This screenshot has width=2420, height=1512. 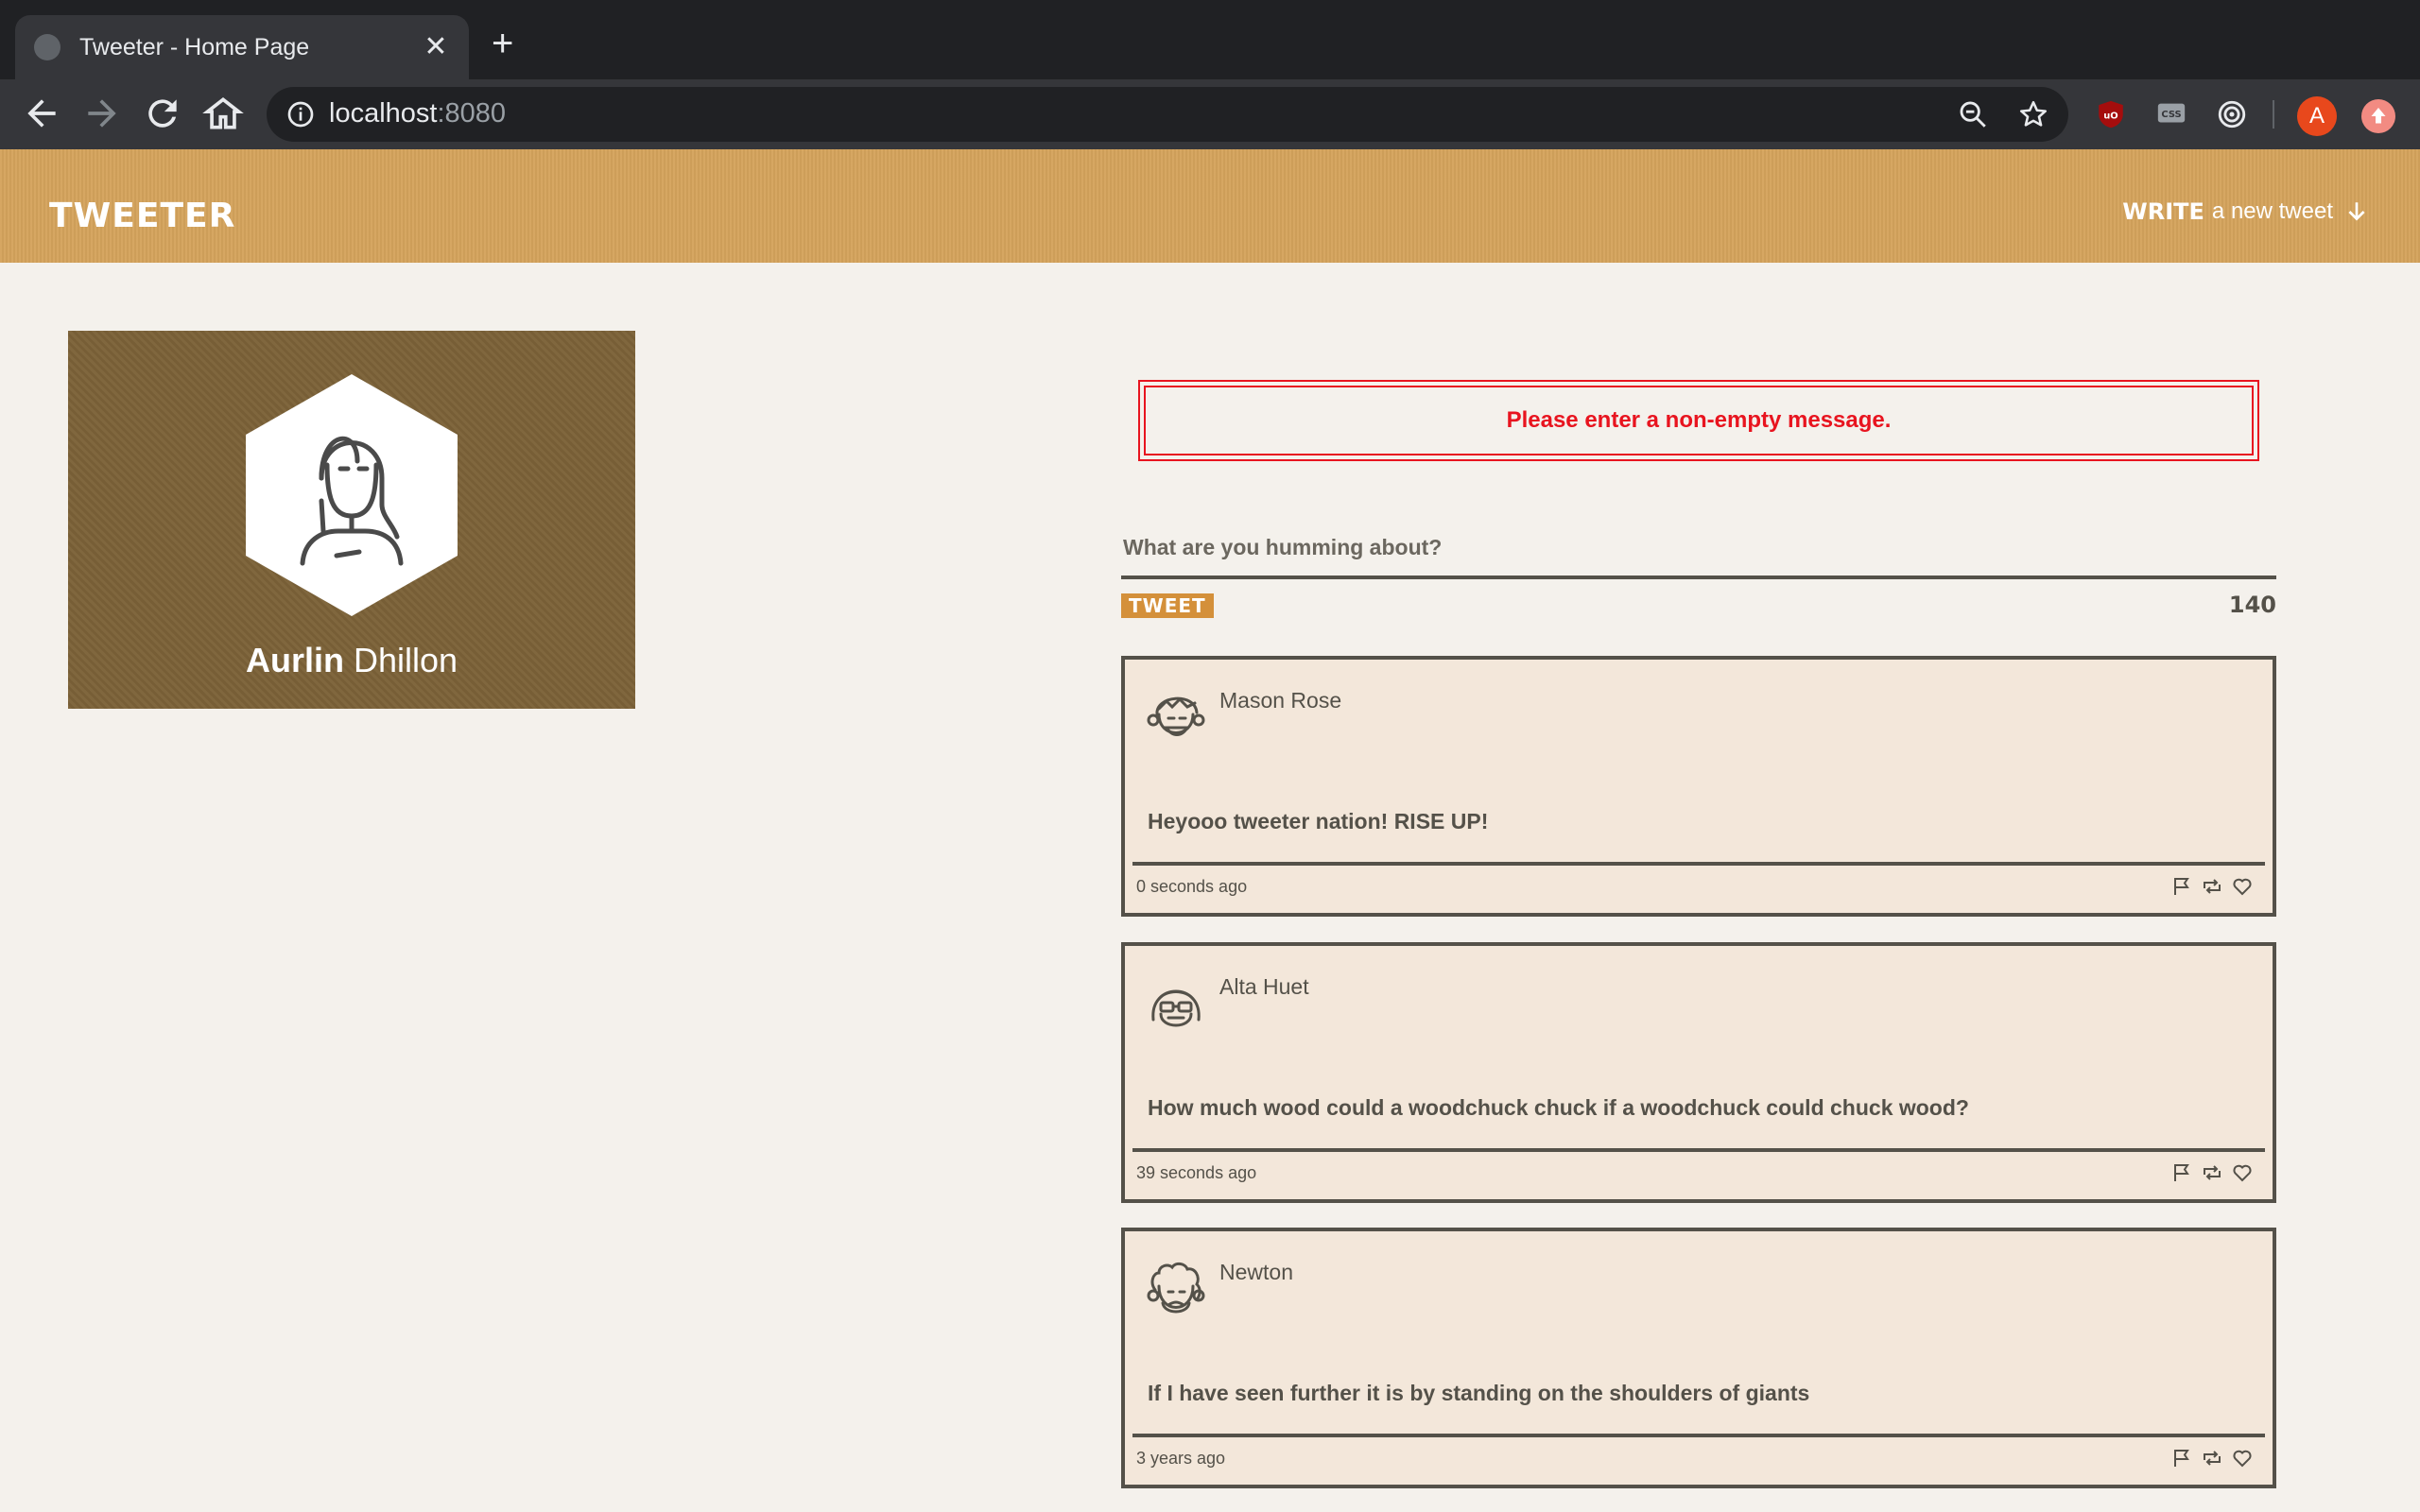 What do you see at coordinates (1973, 114) in the screenshot?
I see `zoom-icon` at bounding box center [1973, 114].